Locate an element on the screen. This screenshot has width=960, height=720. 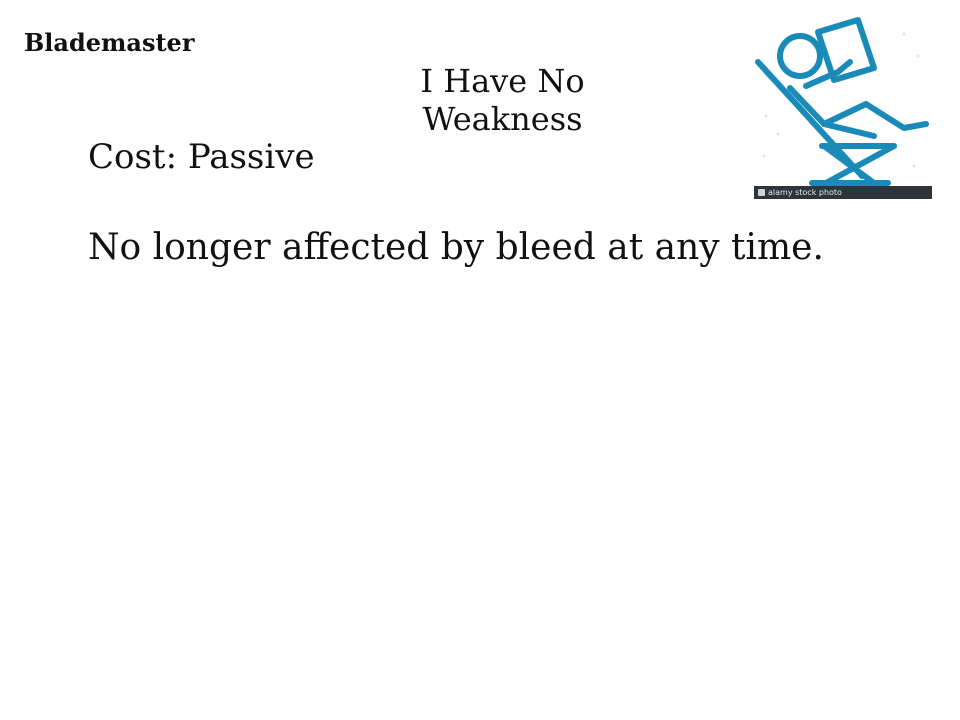
alamy-logo-icon is located at coordinates (761, 192).